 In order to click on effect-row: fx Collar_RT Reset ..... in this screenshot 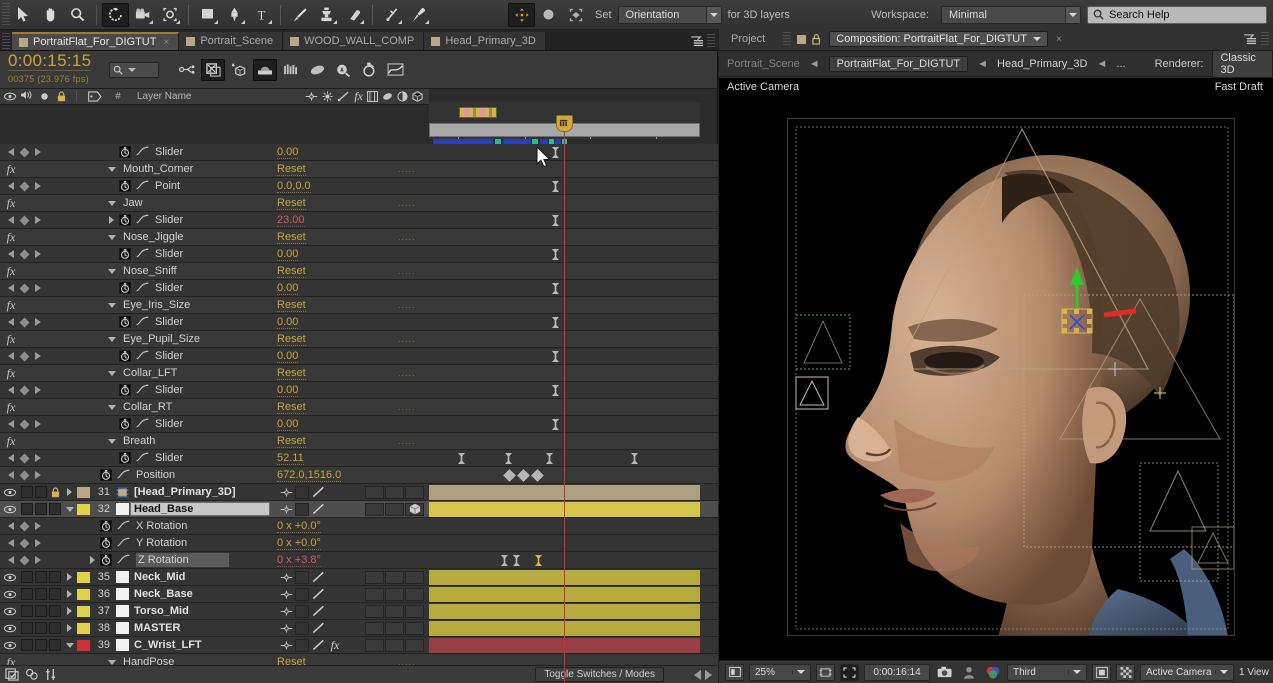, I will do `click(359, 407)`.